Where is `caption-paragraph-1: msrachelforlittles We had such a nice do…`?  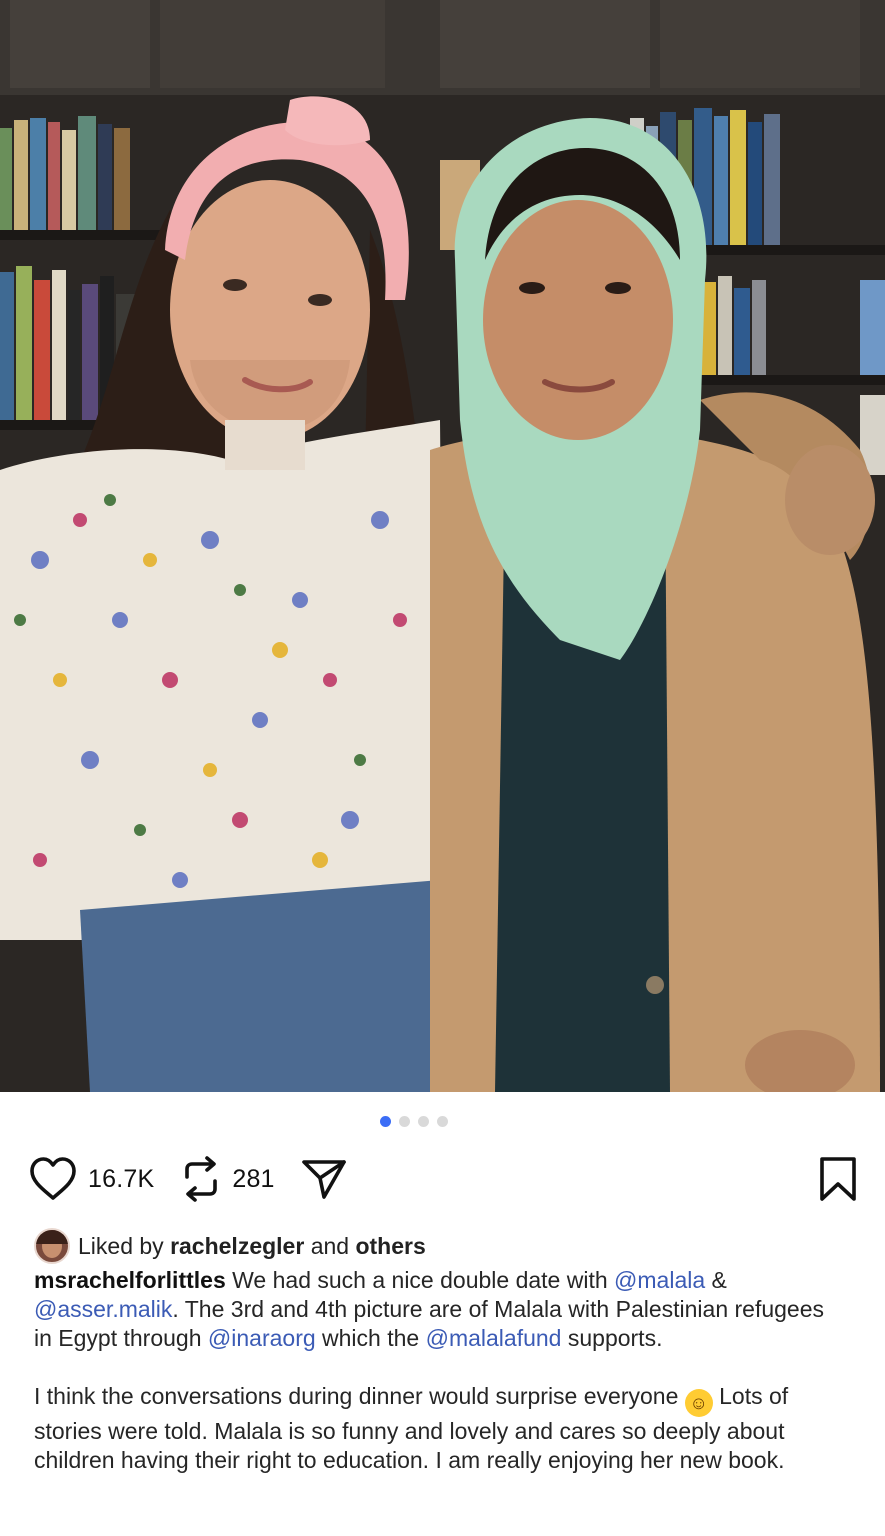 caption-paragraph-1: msrachelforlittles We had such a nice do… is located at coordinates (439, 1309).